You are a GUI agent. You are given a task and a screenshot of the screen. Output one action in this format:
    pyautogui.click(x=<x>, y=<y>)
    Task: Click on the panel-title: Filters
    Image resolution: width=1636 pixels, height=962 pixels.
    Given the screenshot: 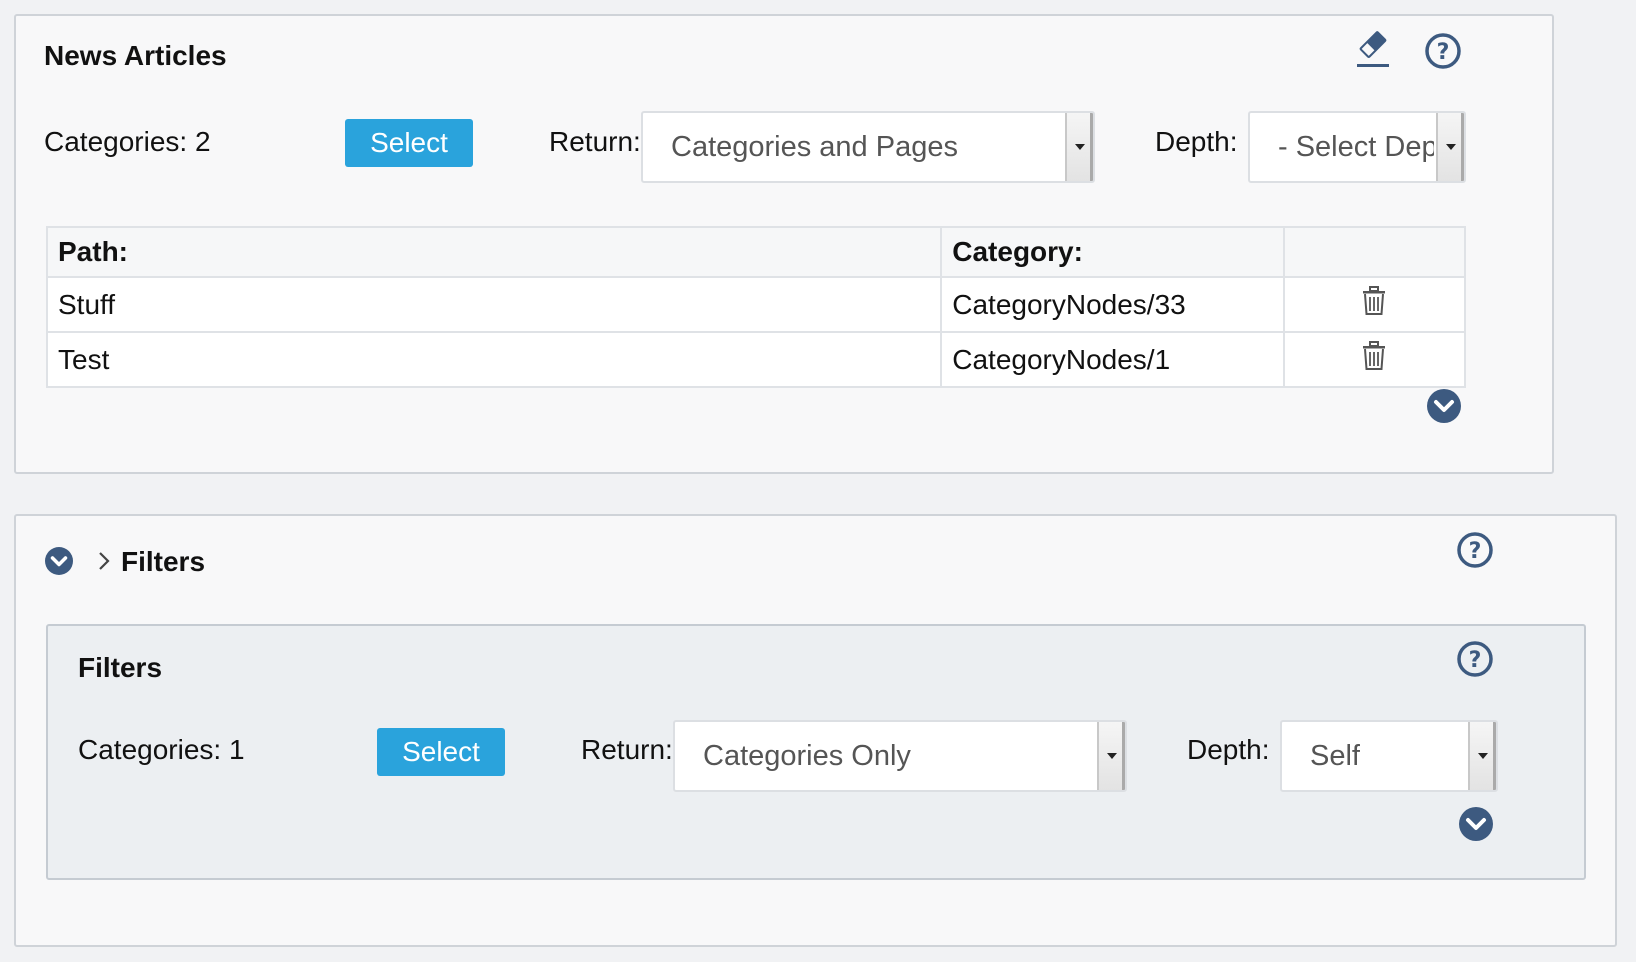 What is the action you would take?
    pyautogui.click(x=120, y=667)
    